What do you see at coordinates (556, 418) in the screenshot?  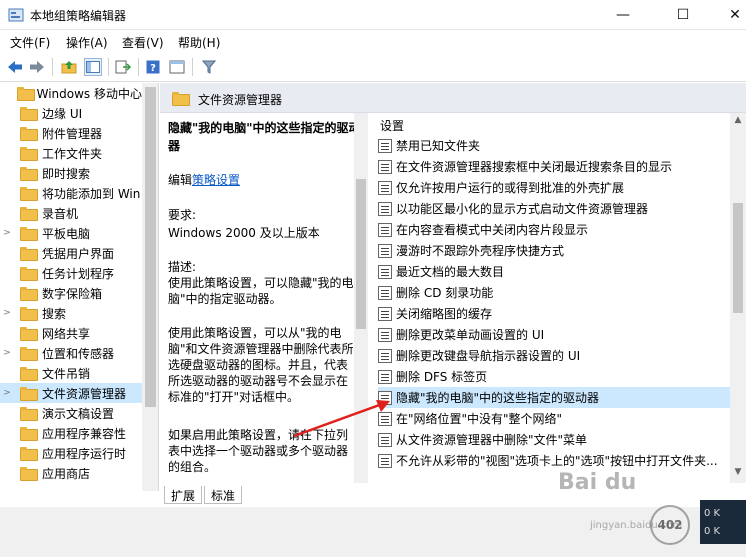 I see `list-item: 在"网络位置"中没有"整个网络"` at bounding box center [556, 418].